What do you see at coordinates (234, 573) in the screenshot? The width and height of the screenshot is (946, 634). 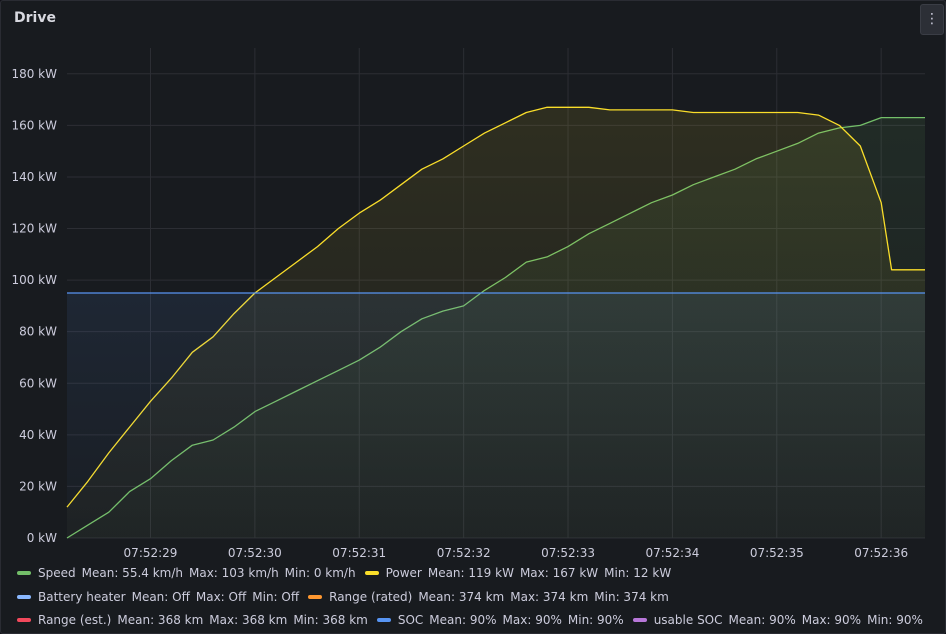 I see `legend-stat: Max: 103 km/h` at bounding box center [234, 573].